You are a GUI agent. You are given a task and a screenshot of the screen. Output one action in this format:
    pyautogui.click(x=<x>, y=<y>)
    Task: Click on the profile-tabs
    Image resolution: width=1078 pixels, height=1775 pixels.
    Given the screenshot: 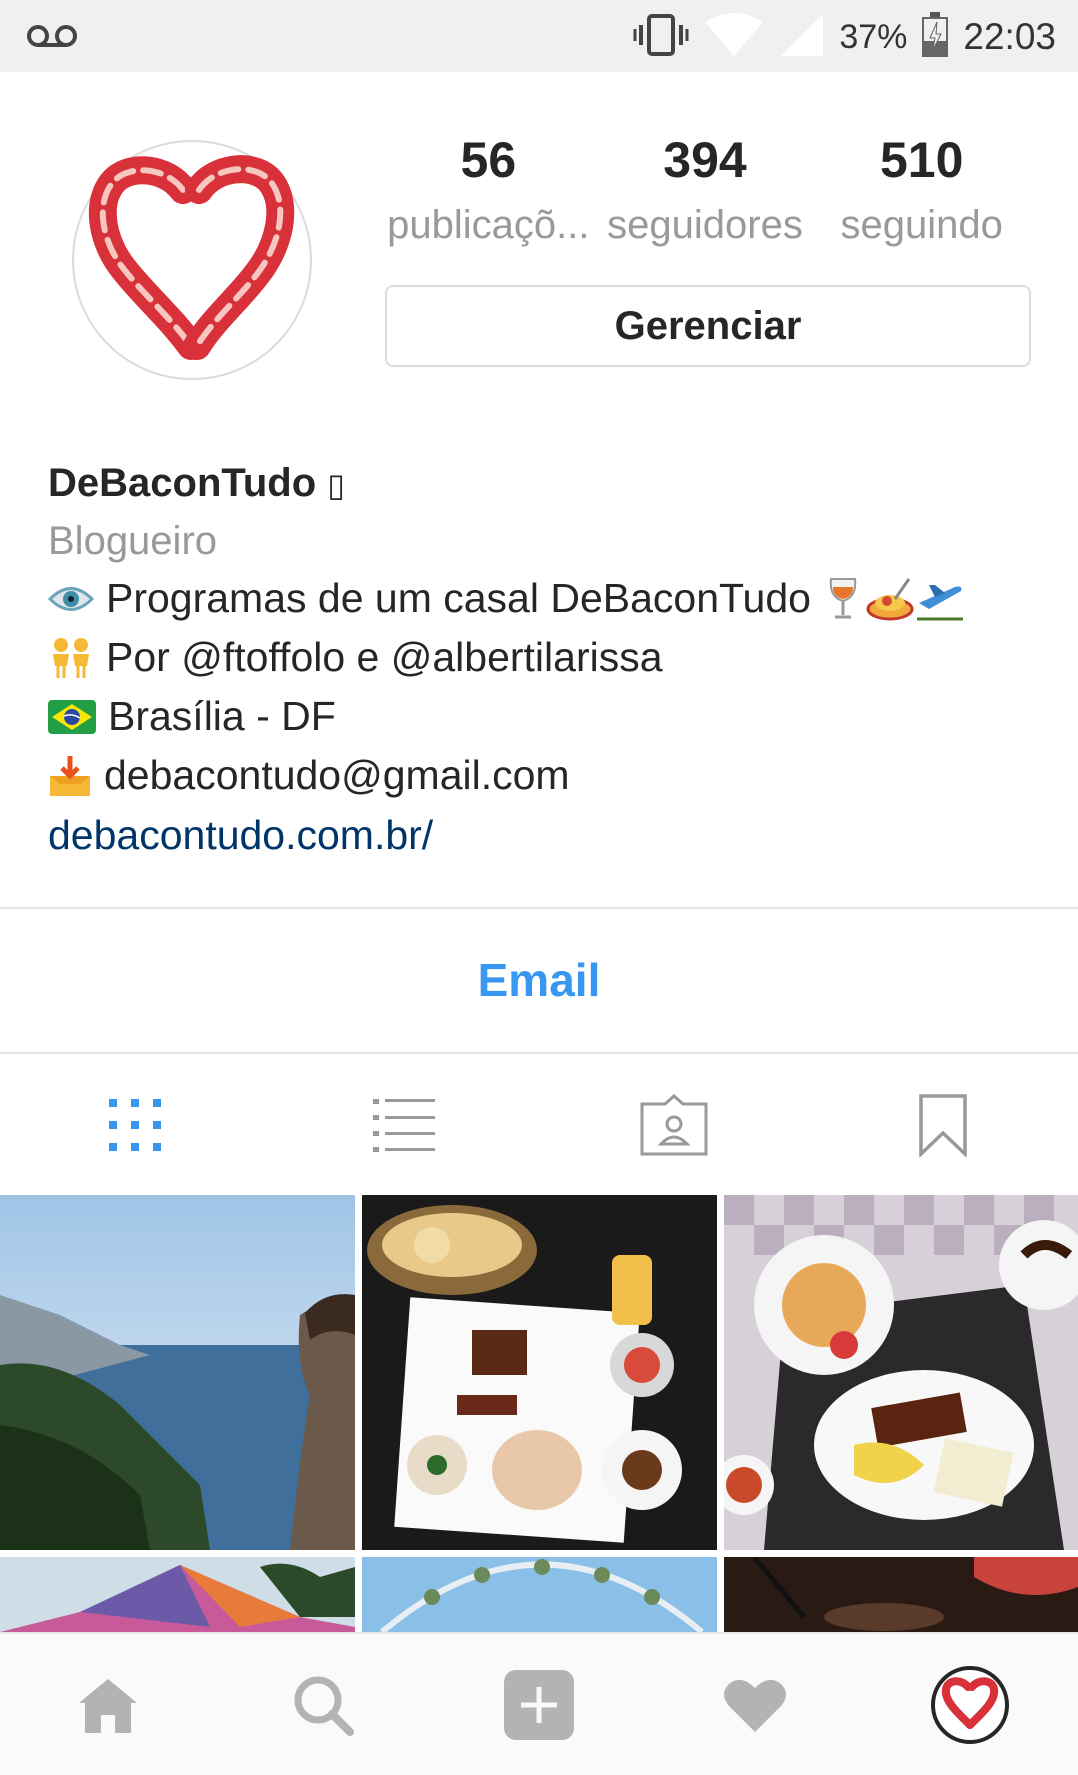 What is the action you would take?
    pyautogui.click(x=539, y=1125)
    